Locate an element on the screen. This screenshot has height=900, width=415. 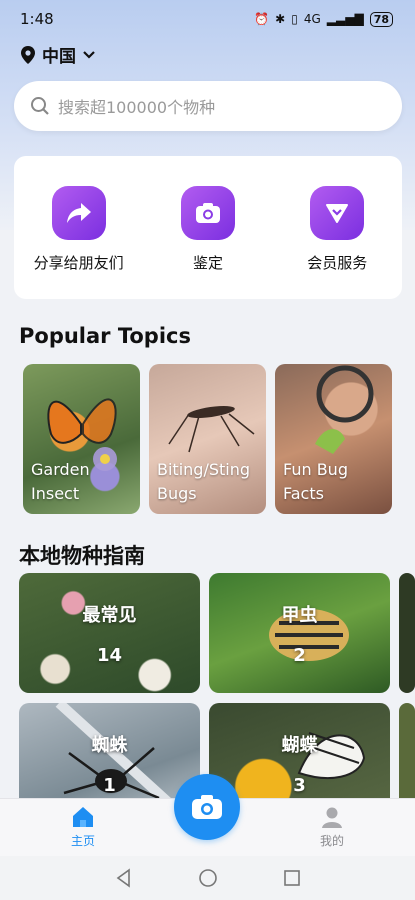
identify-label: 鉴定 is located at coordinates (207, 263).